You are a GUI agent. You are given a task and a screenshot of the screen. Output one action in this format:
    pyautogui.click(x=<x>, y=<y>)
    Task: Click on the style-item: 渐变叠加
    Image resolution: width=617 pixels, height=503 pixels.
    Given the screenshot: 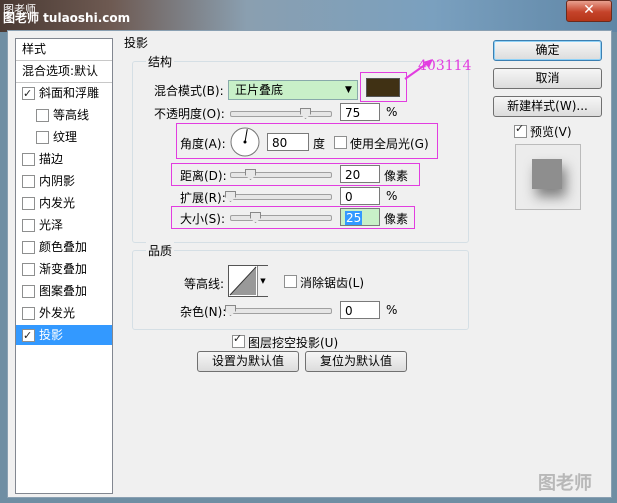 What is the action you would take?
    pyautogui.click(x=64, y=269)
    